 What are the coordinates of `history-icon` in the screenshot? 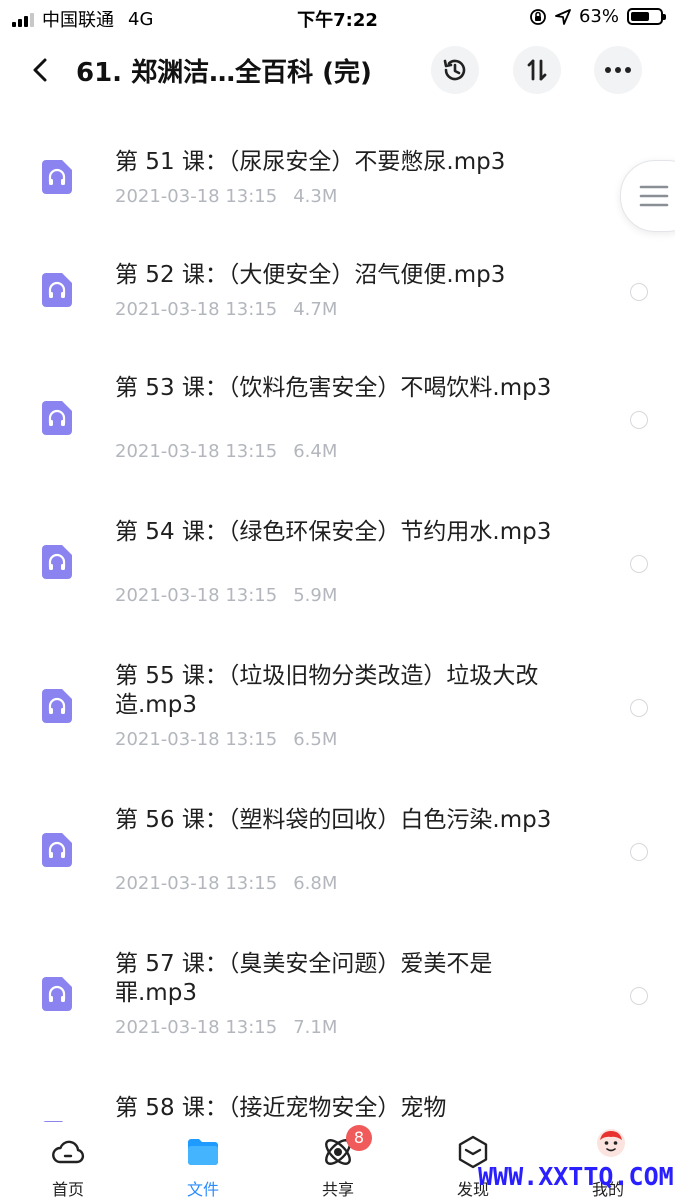 It's located at (454, 70).